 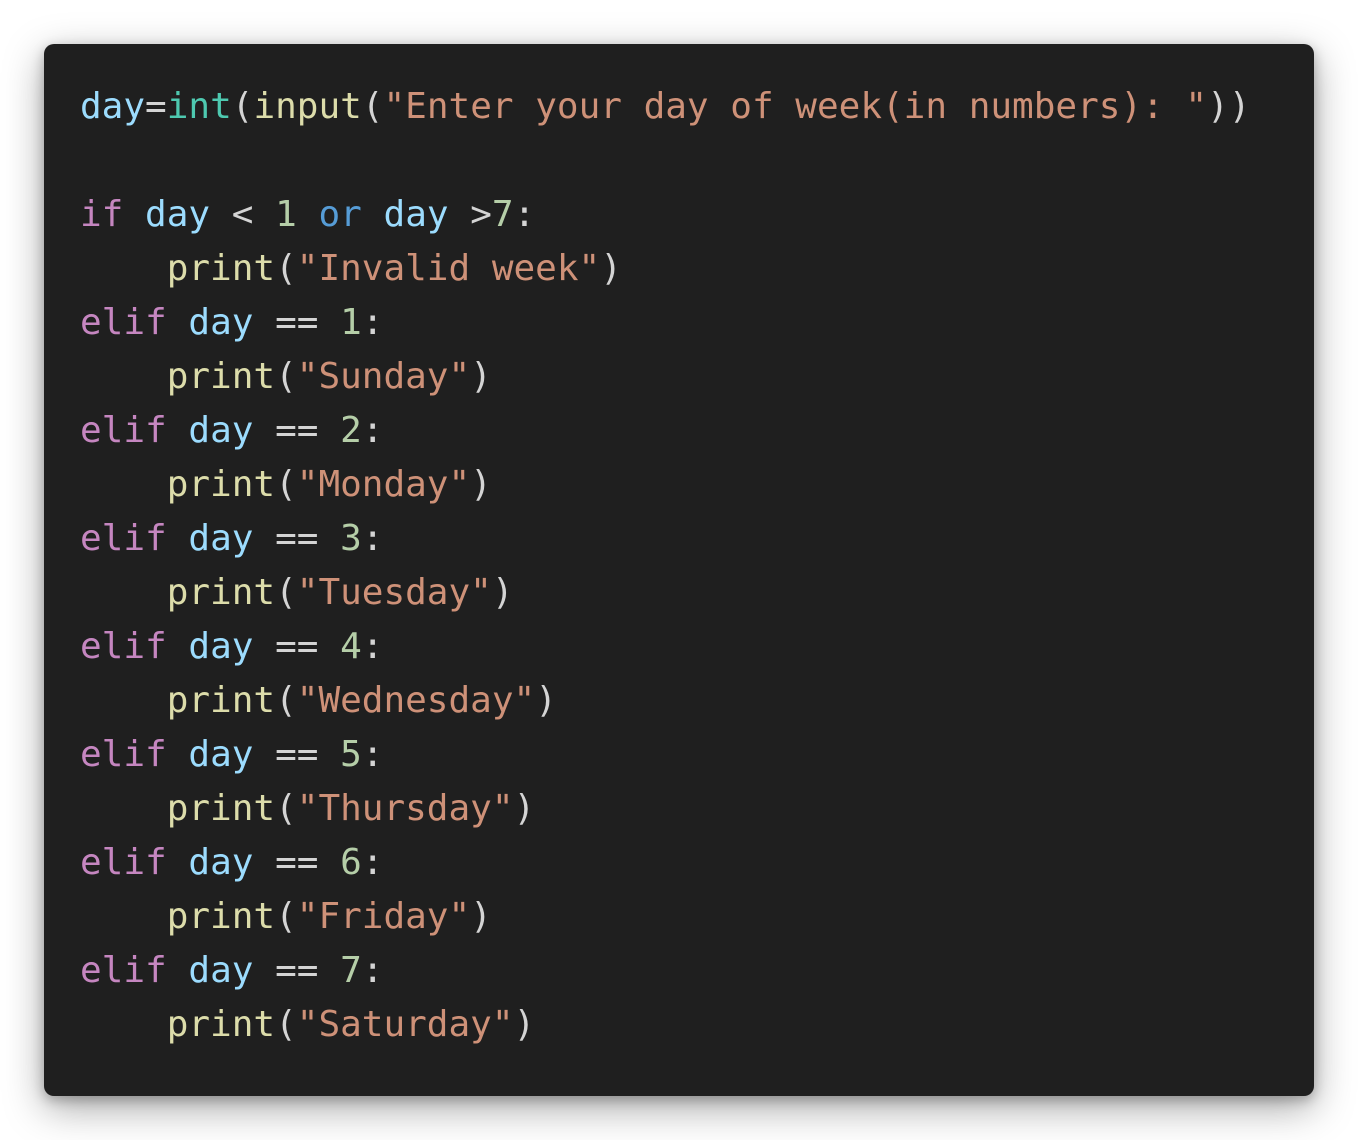 What do you see at coordinates (351, 862) in the screenshot?
I see `code-token-number: 6` at bounding box center [351, 862].